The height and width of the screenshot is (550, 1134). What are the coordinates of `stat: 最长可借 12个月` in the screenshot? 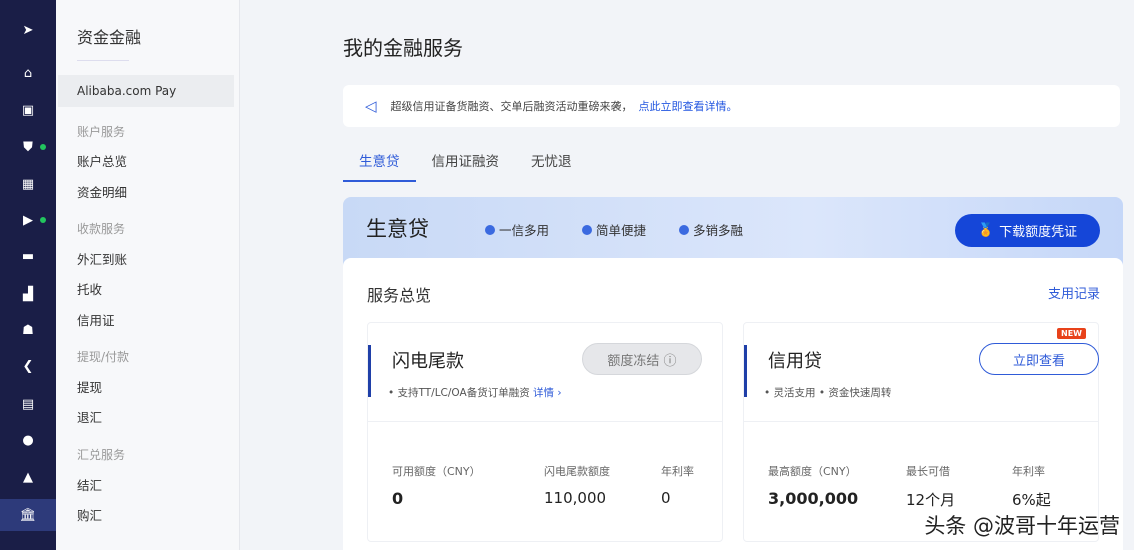 It's located at (931, 487).